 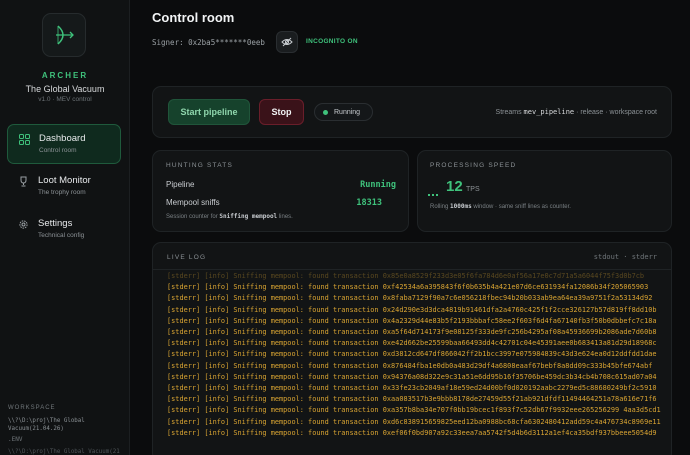 What do you see at coordinates (193, 202) in the screenshot?
I see `mempool-sniffs-label: Mempool sniffs` at bounding box center [193, 202].